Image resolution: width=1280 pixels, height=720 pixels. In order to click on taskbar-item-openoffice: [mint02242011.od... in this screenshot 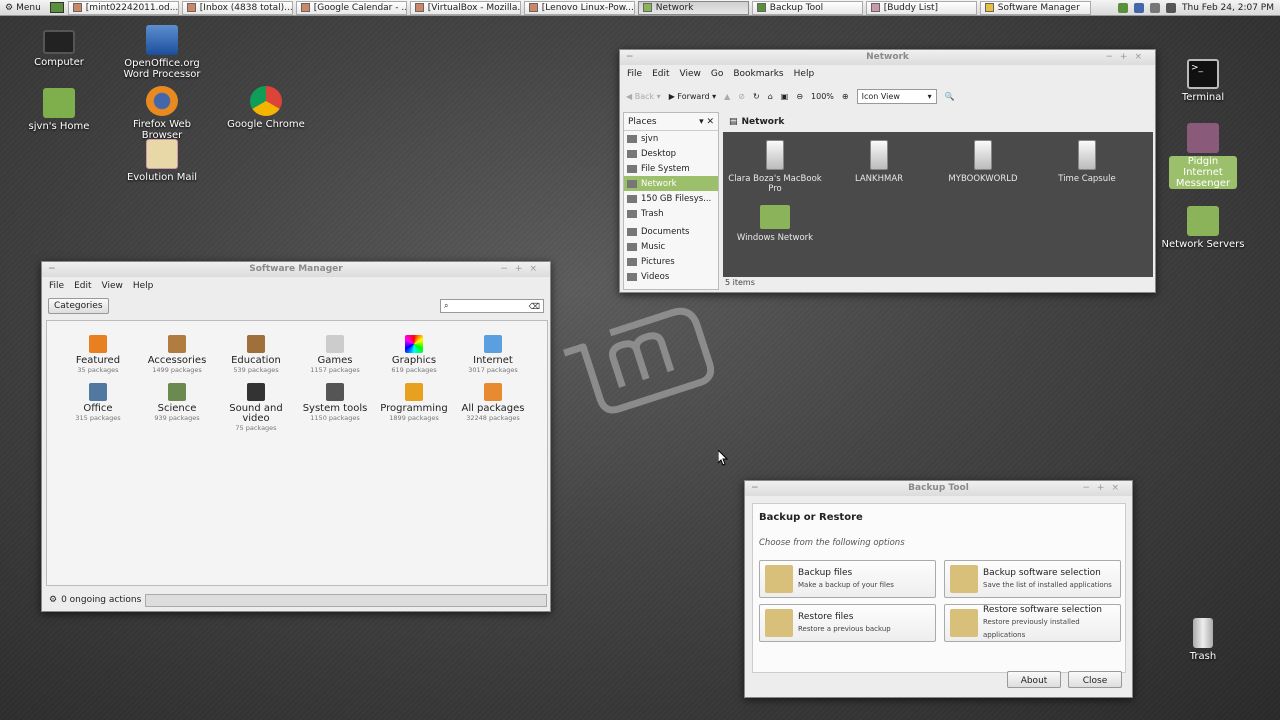, I will do `click(123, 7)`.